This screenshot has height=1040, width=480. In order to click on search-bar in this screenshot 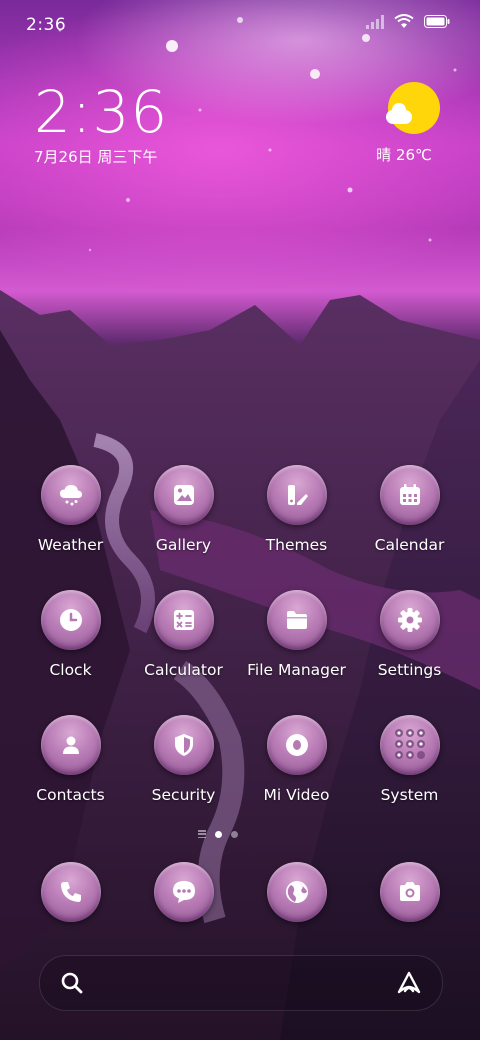, I will do `click(241, 983)`.